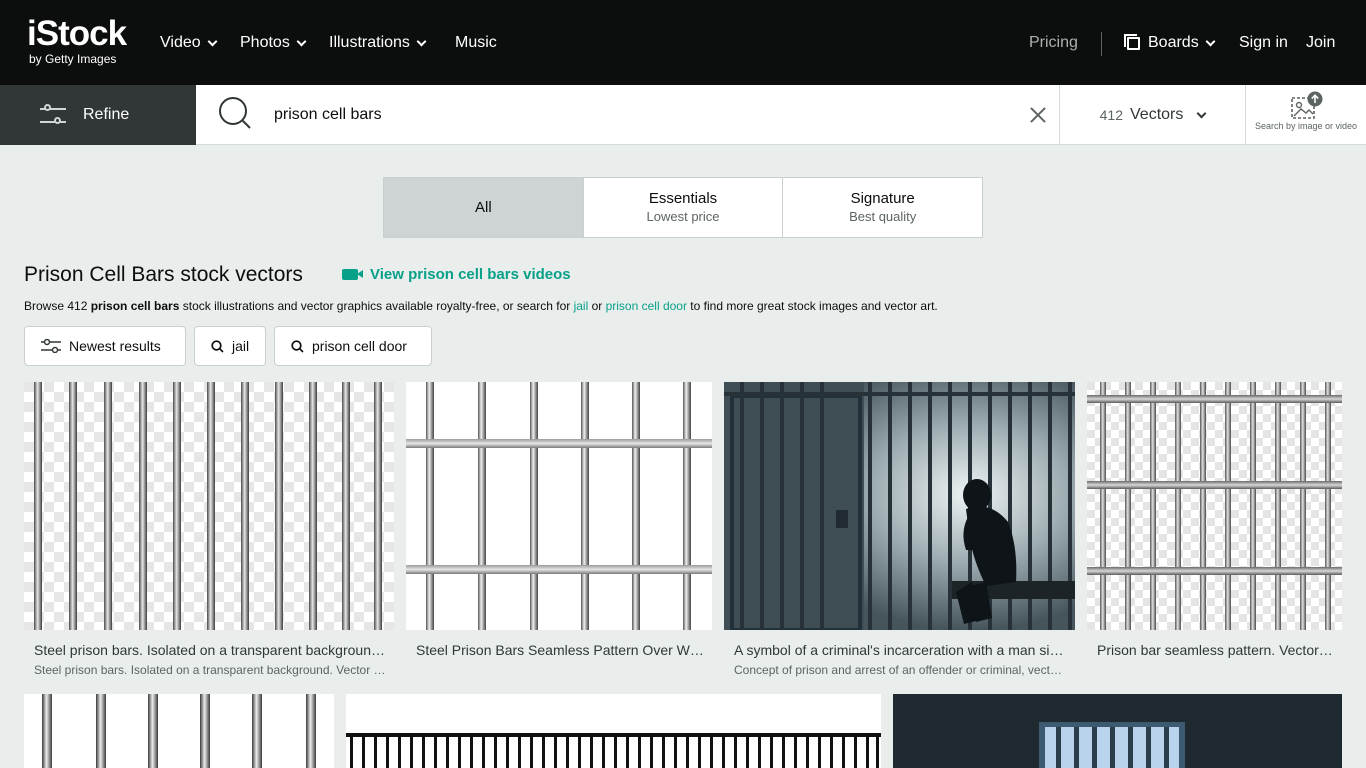 The height and width of the screenshot is (768, 1366). Describe the element at coordinates (597, 306) in the screenshot. I see `desc-or: or` at that location.